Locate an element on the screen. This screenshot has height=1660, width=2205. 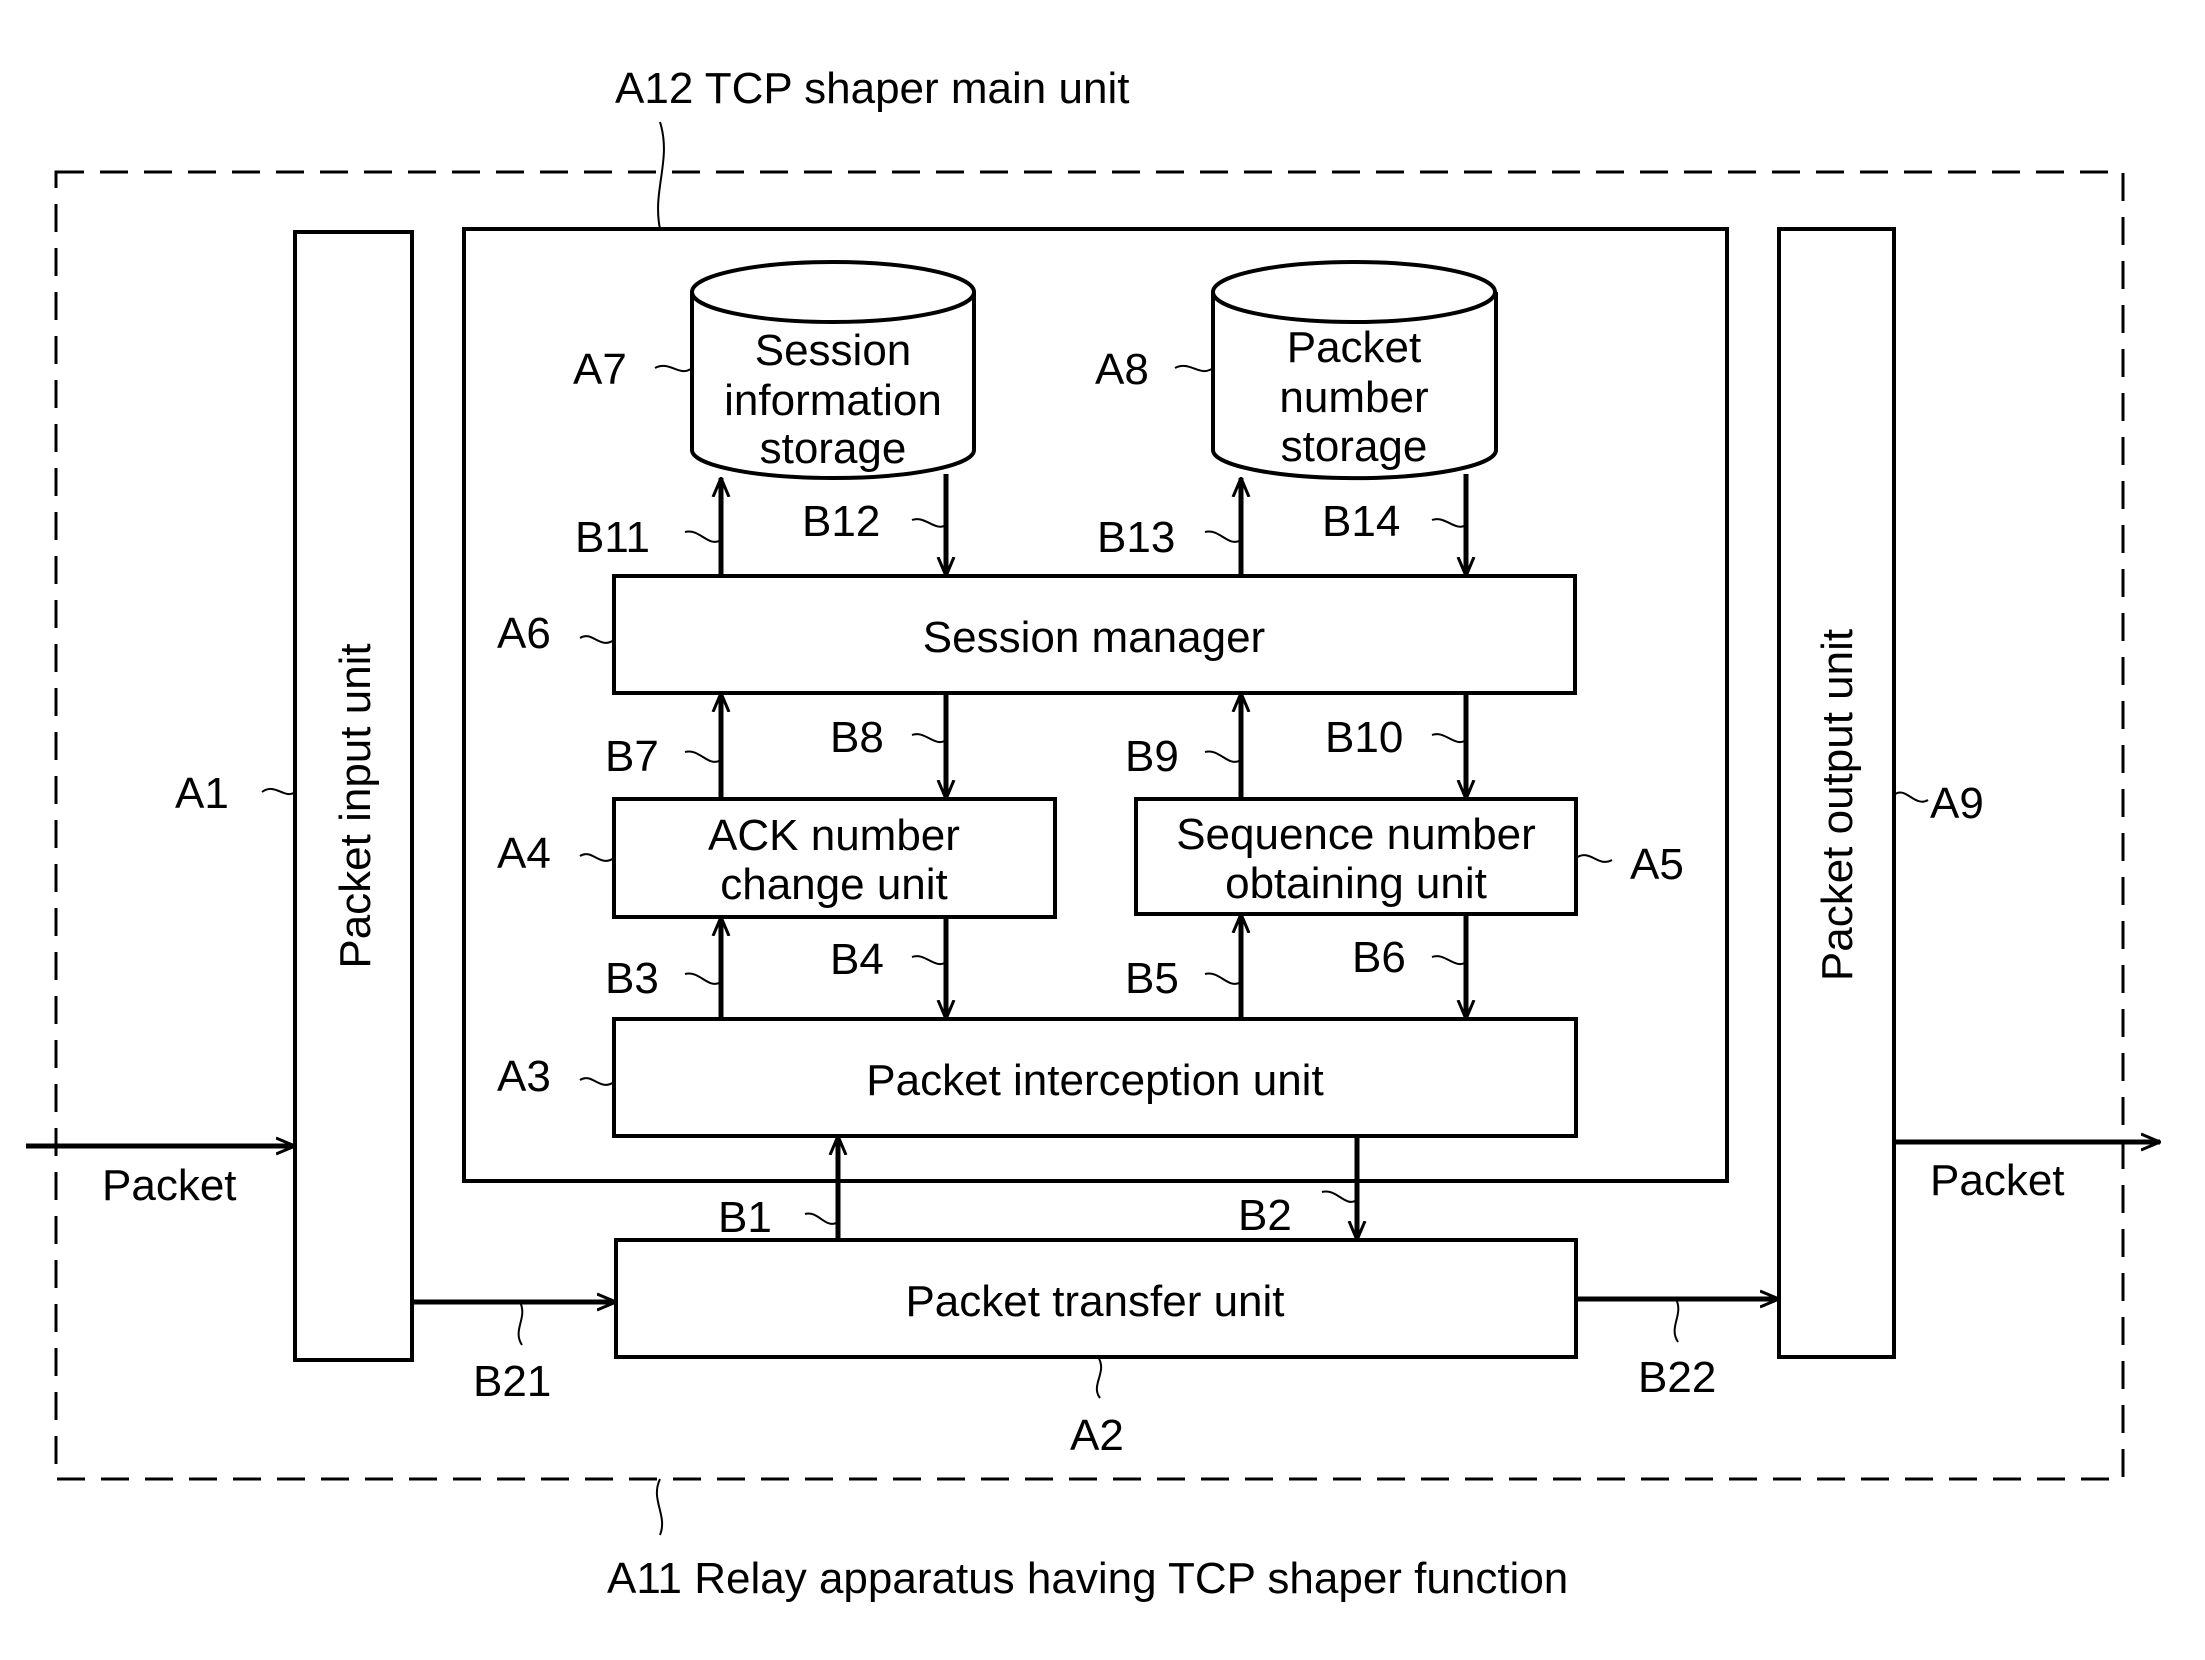
seq-line2: obtaining unit is located at coordinates (1356, 883).